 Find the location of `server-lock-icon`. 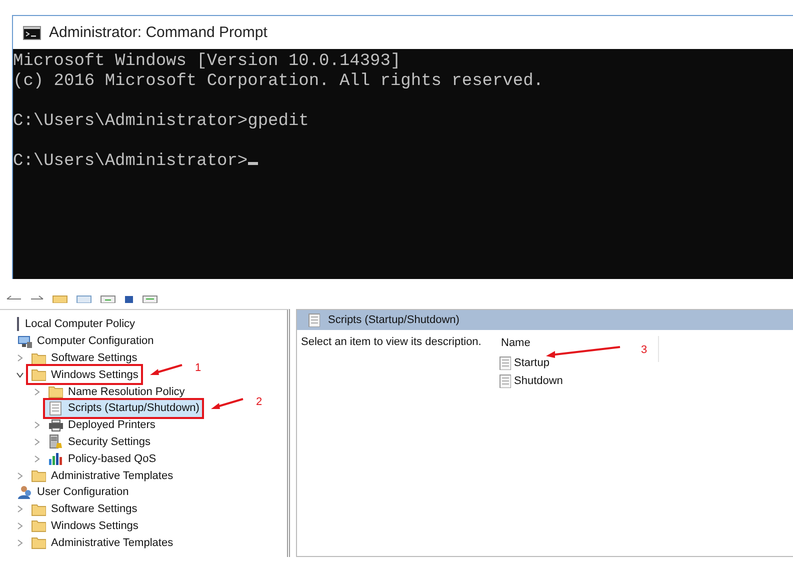

server-lock-icon is located at coordinates (55, 442).